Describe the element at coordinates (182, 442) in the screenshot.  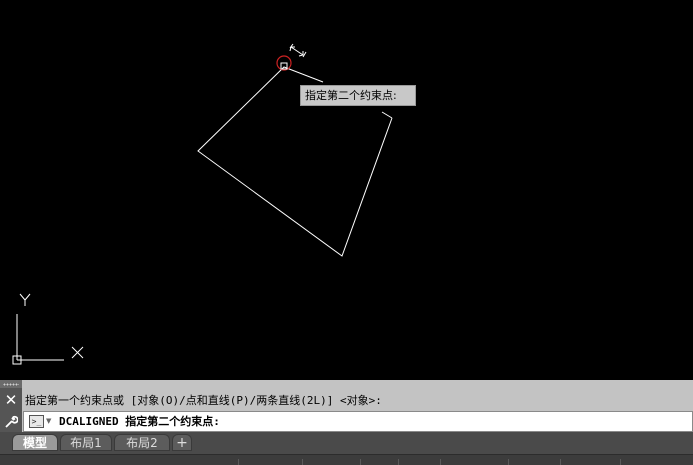
I see `add-layout-icon: +` at that location.